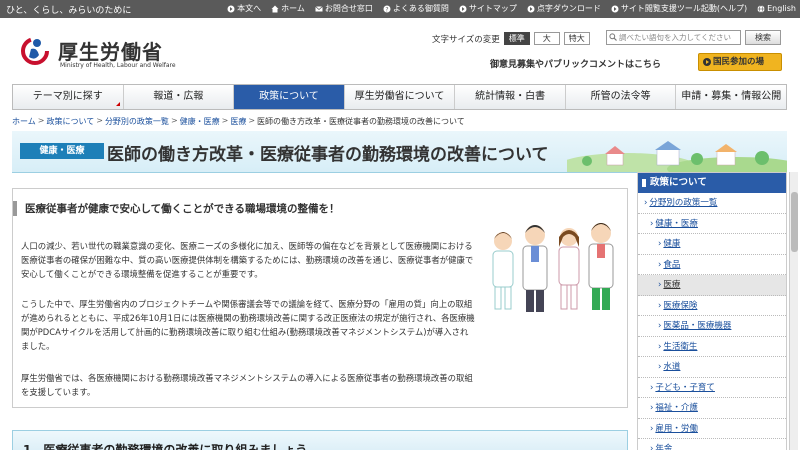 This screenshot has width=800, height=450. I want to click on link-skip-to-content: 本文へ, so click(244, 8).